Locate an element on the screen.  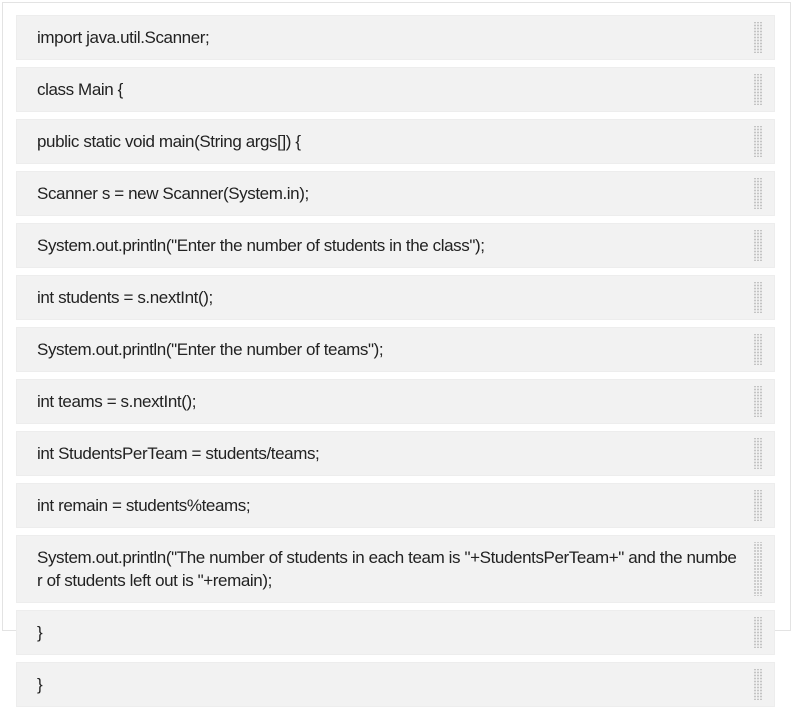
code-line-text: public static void main(String args[]) { is located at coordinates (169, 141).